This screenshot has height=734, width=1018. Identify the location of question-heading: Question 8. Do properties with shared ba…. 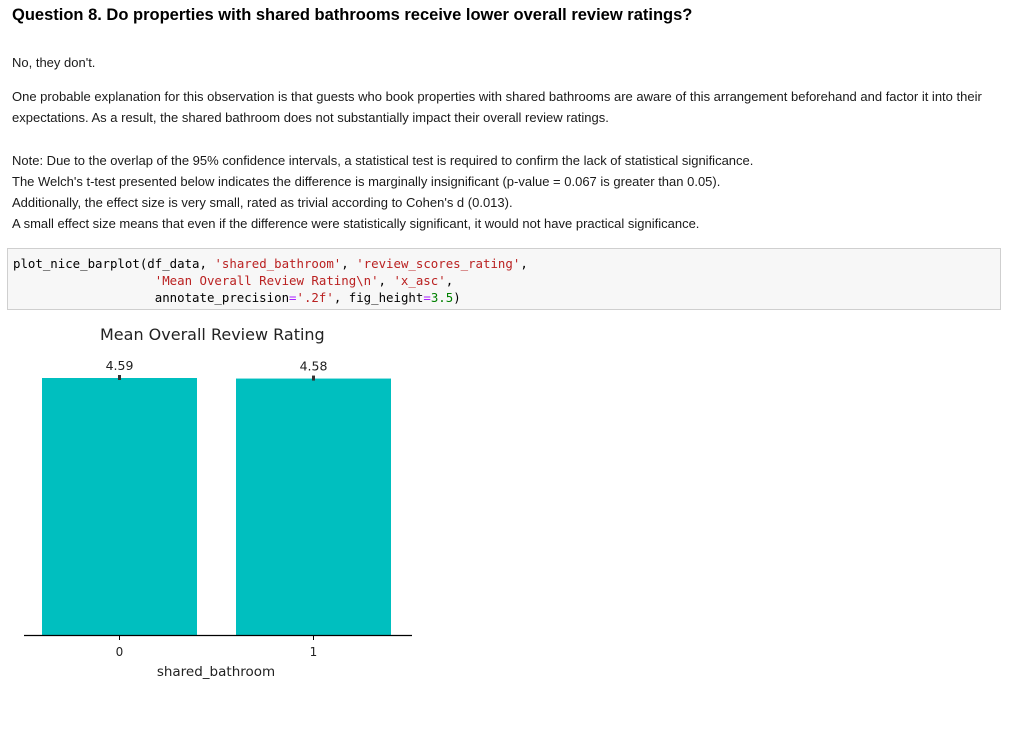
(352, 15).